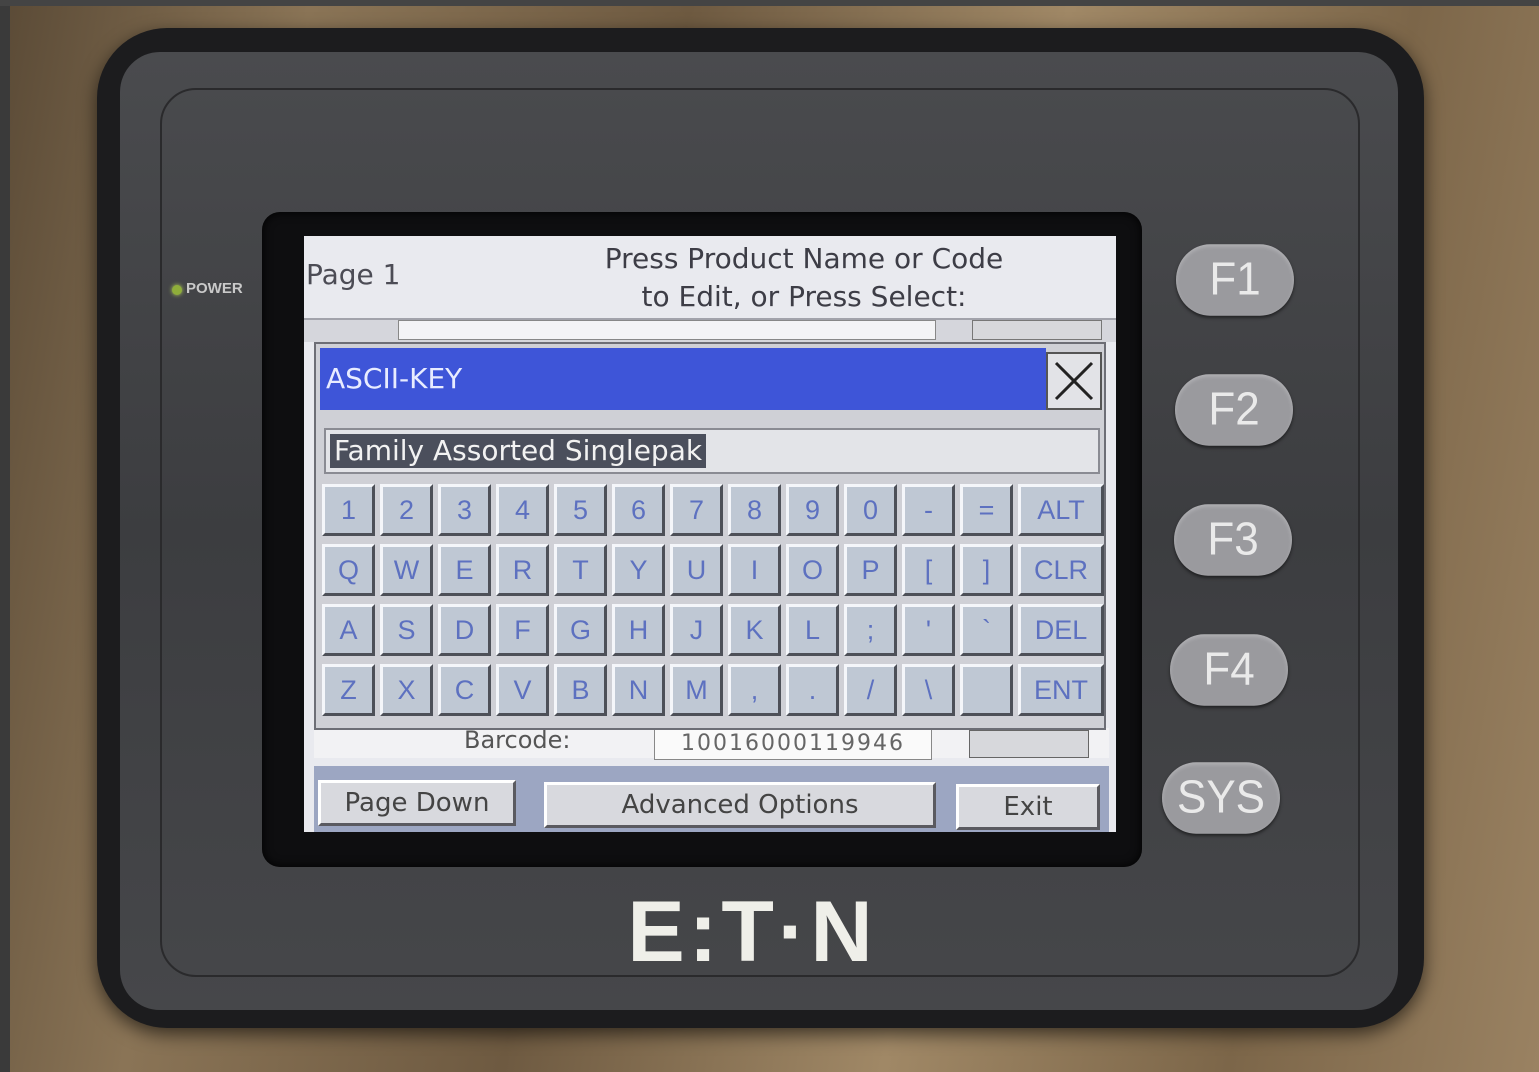 The image size is (1539, 1072). Describe the element at coordinates (696, 570) in the screenshot. I see `key-u: U` at that location.